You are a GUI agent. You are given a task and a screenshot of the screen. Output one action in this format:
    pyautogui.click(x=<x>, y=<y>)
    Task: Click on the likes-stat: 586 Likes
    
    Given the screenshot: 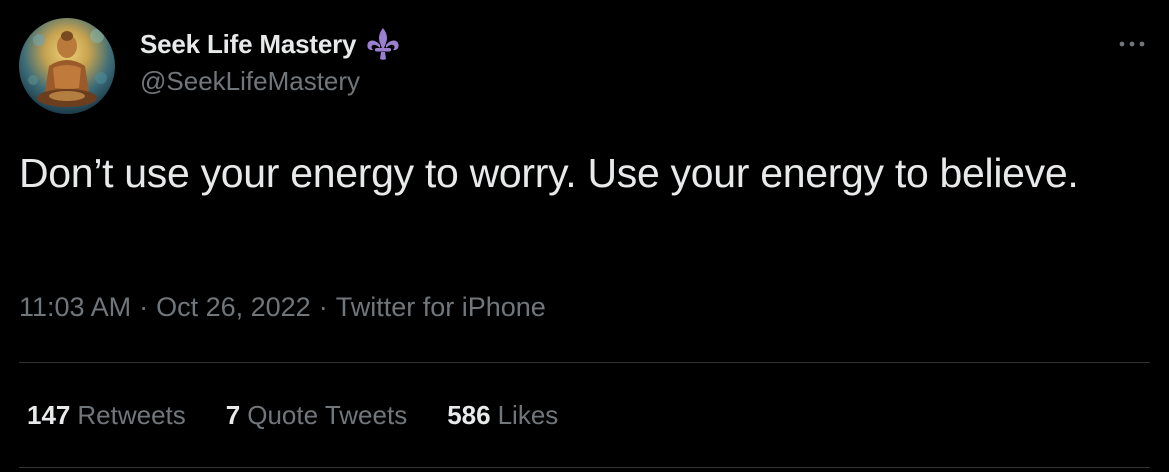 What is the action you would take?
    pyautogui.click(x=502, y=415)
    